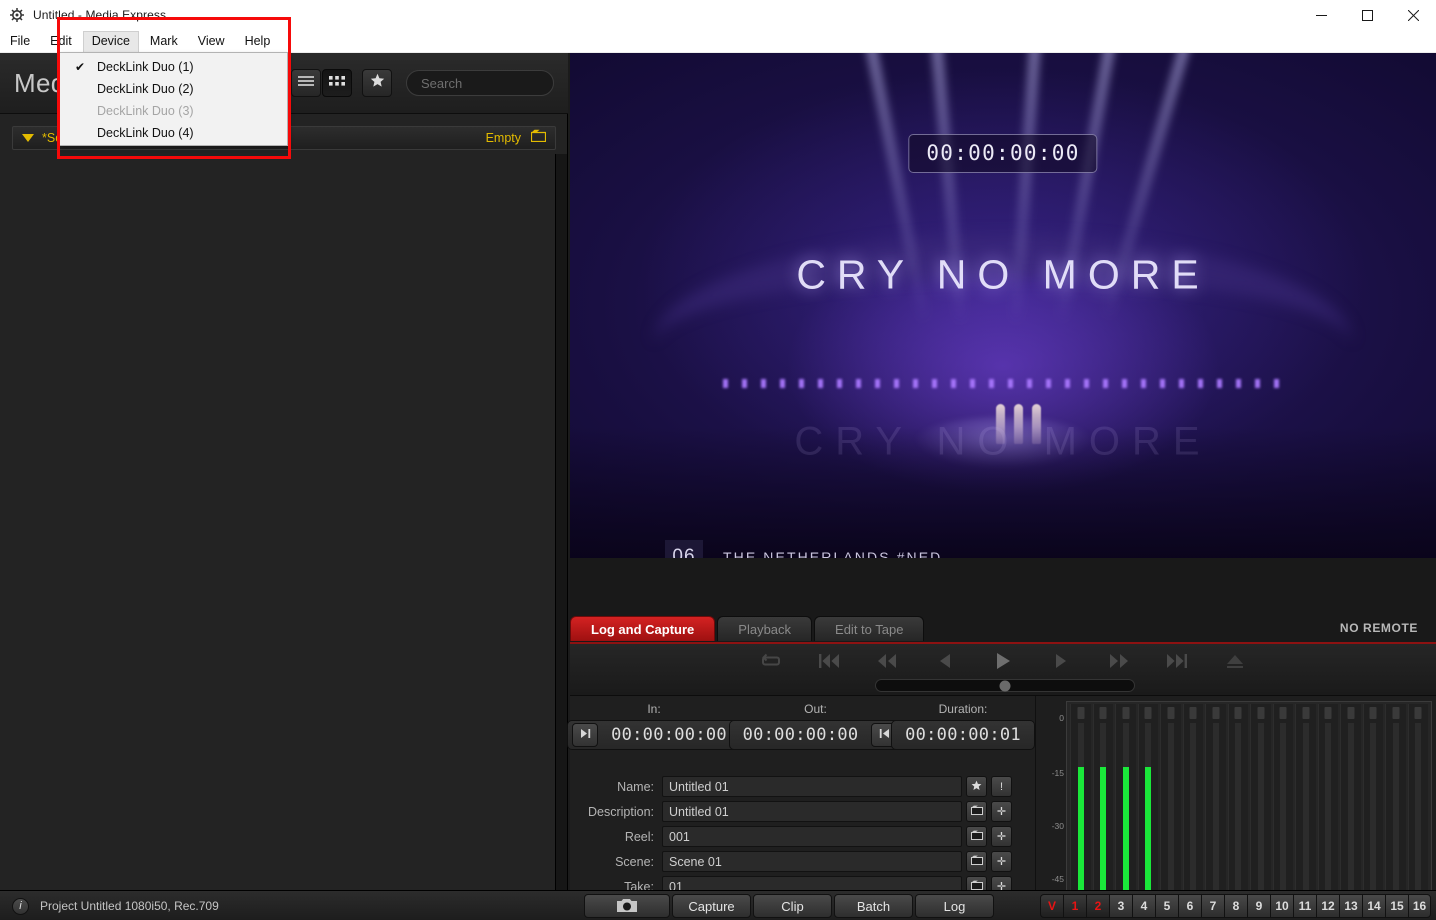  I want to click on form-row-name: Name: Untitled 01 !, so click(803, 786).